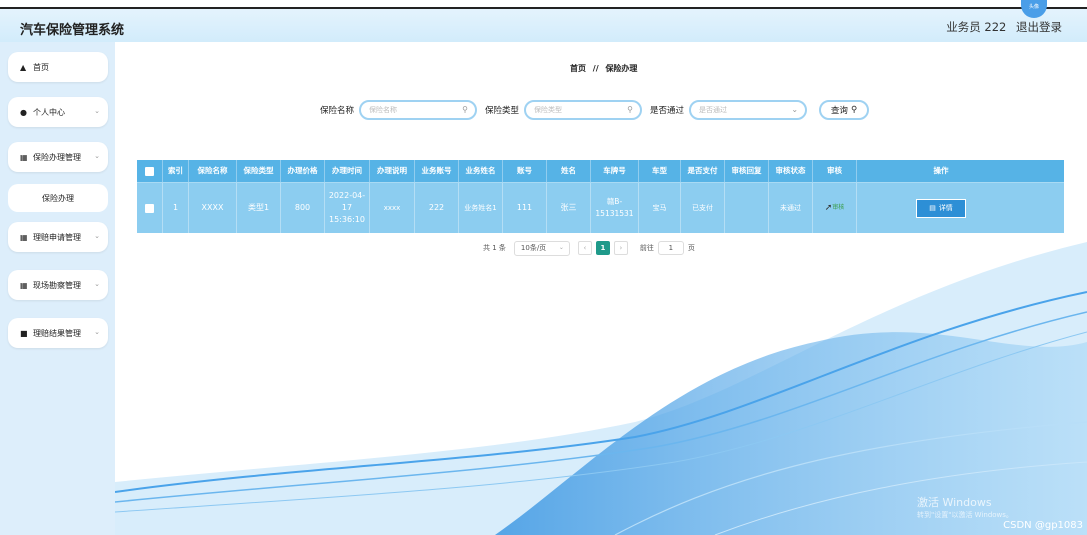 The height and width of the screenshot is (535, 1087). Describe the element at coordinates (703, 208) in the screenshot. I see `cell-paid: 已支付` at that location.